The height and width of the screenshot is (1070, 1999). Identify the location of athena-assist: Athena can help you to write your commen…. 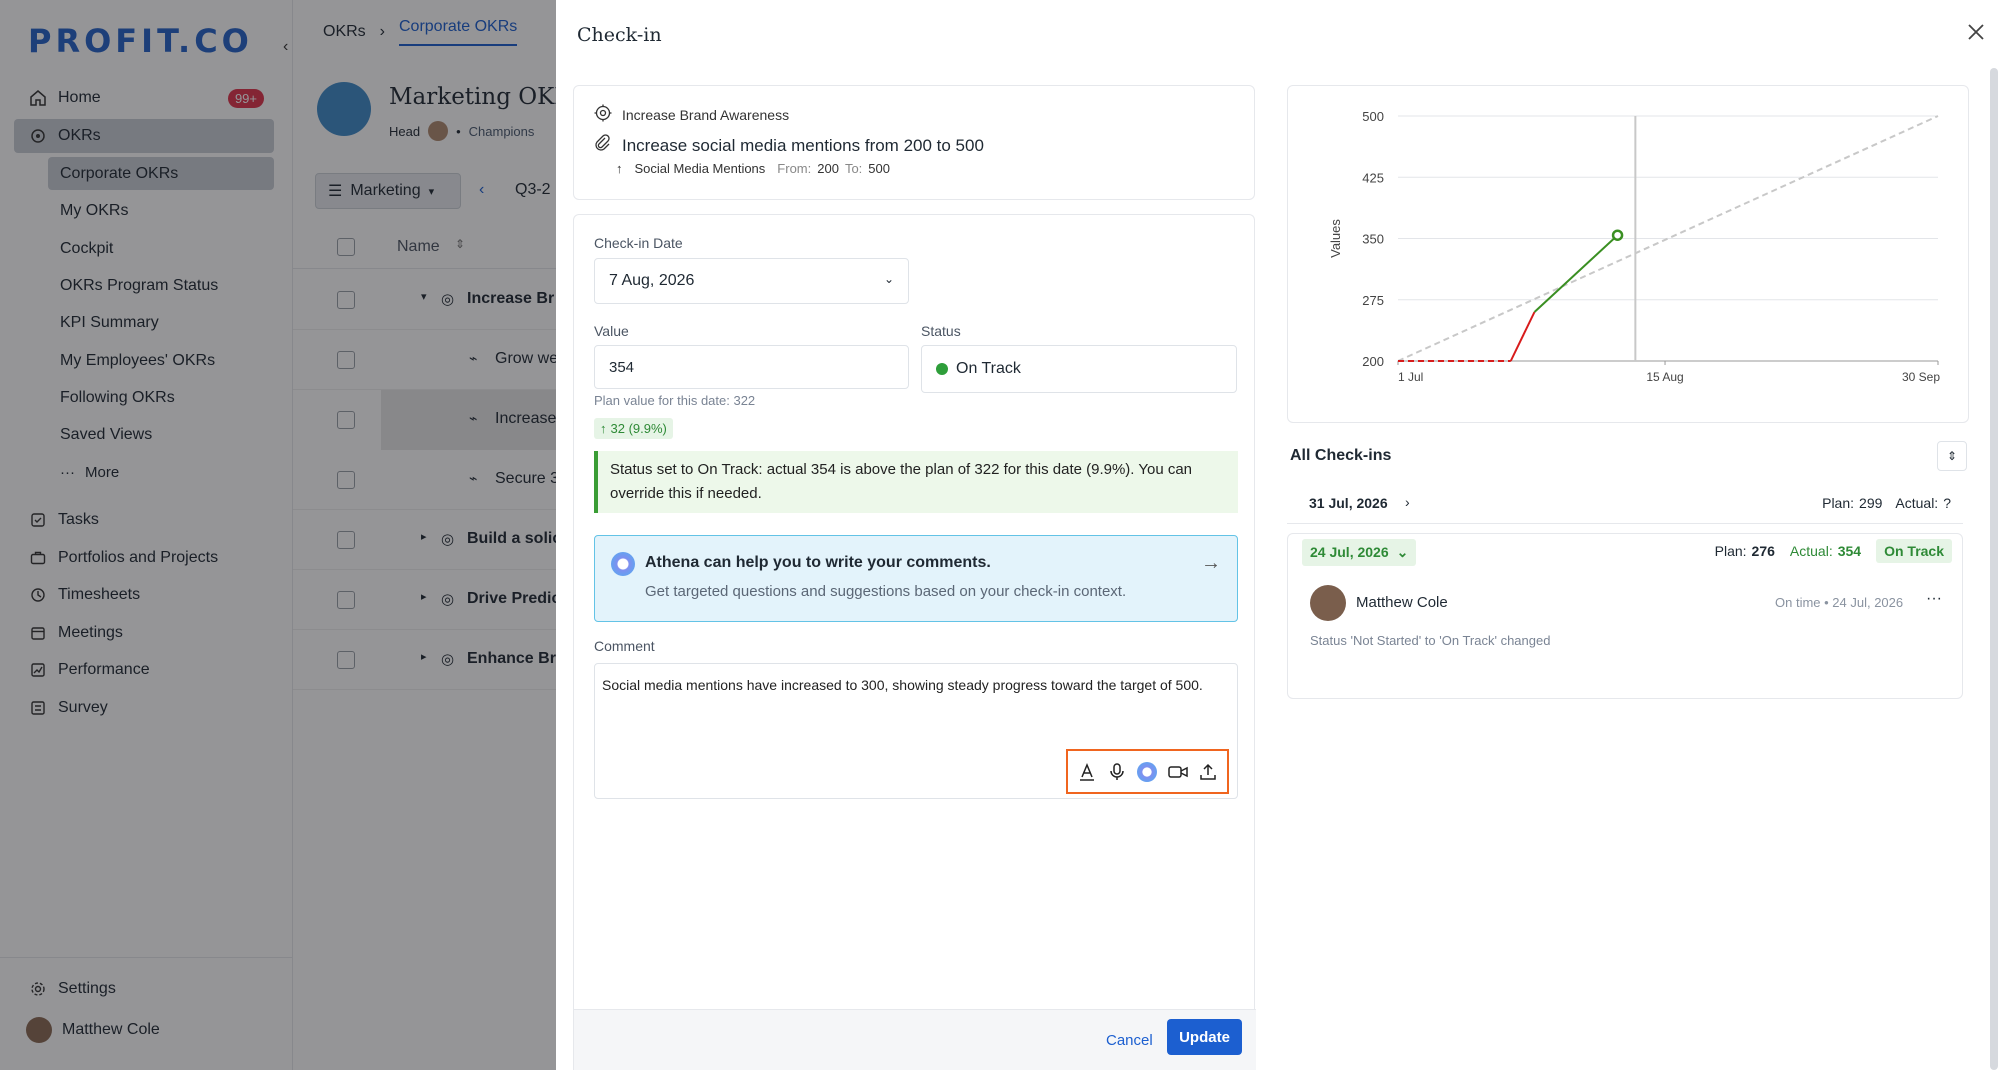
(916, 578).